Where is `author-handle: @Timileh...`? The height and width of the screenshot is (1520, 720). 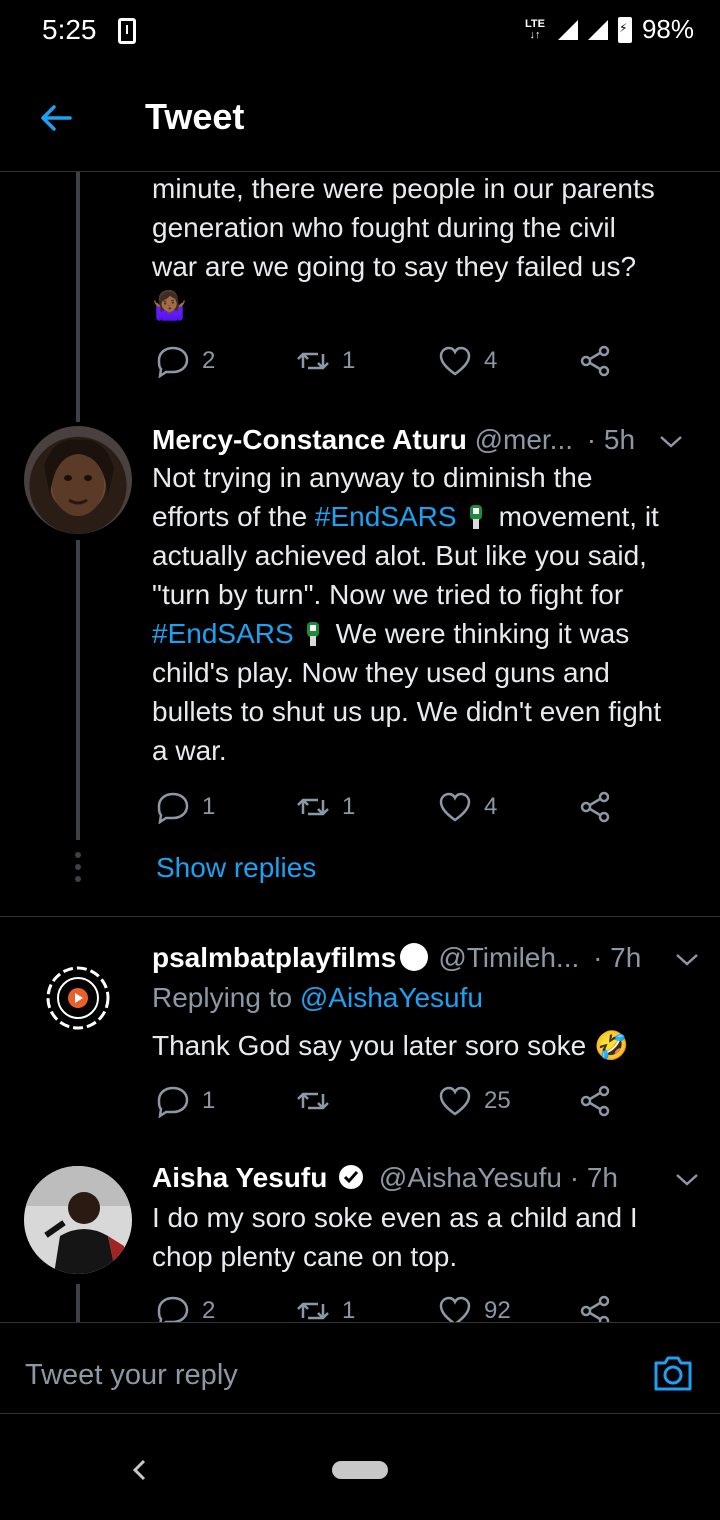
author-handle: @Timileh... is located at coordinates (509, 957).